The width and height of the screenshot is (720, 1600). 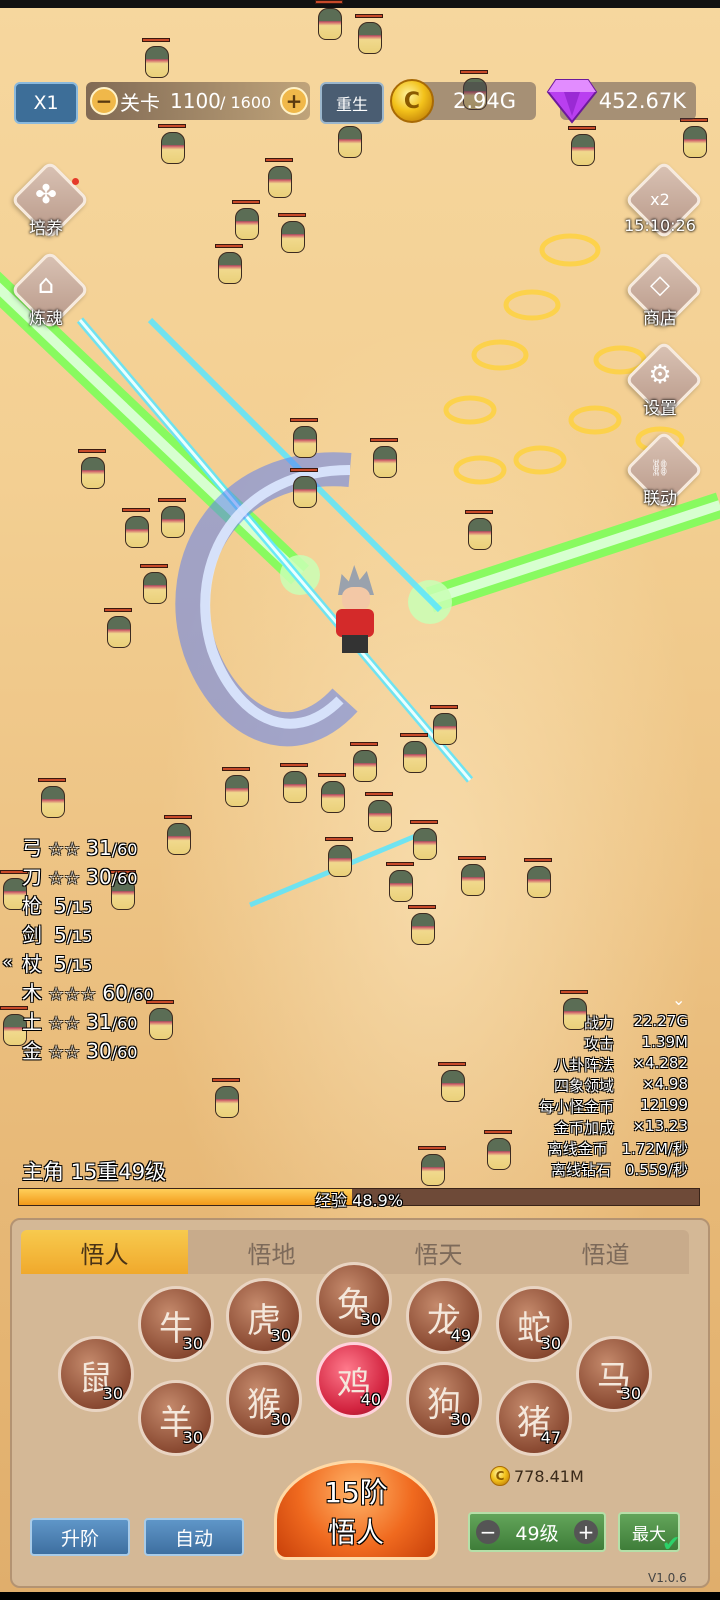 What do you see at coordinates (294, 101) in the screenshot?
I see `stage-next-button: +` at bounding box center [294, 101].